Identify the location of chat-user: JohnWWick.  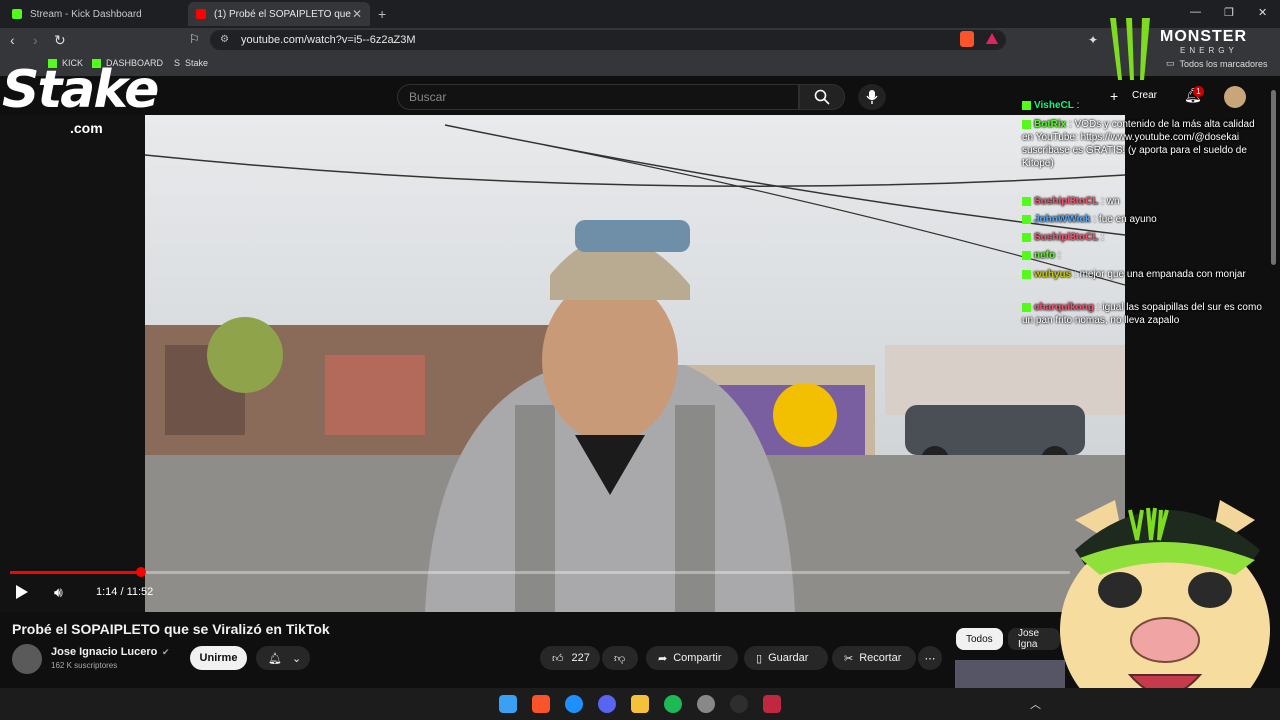
(1062, 219).